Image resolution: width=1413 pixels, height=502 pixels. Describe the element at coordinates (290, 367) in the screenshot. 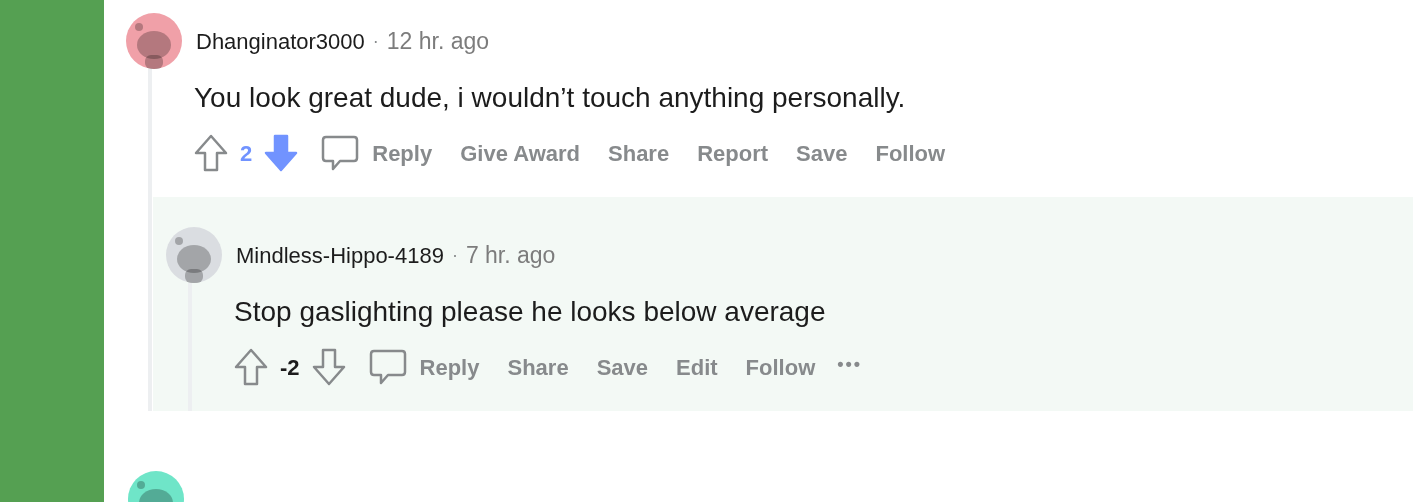

I see `vote-count: -2` at that location.